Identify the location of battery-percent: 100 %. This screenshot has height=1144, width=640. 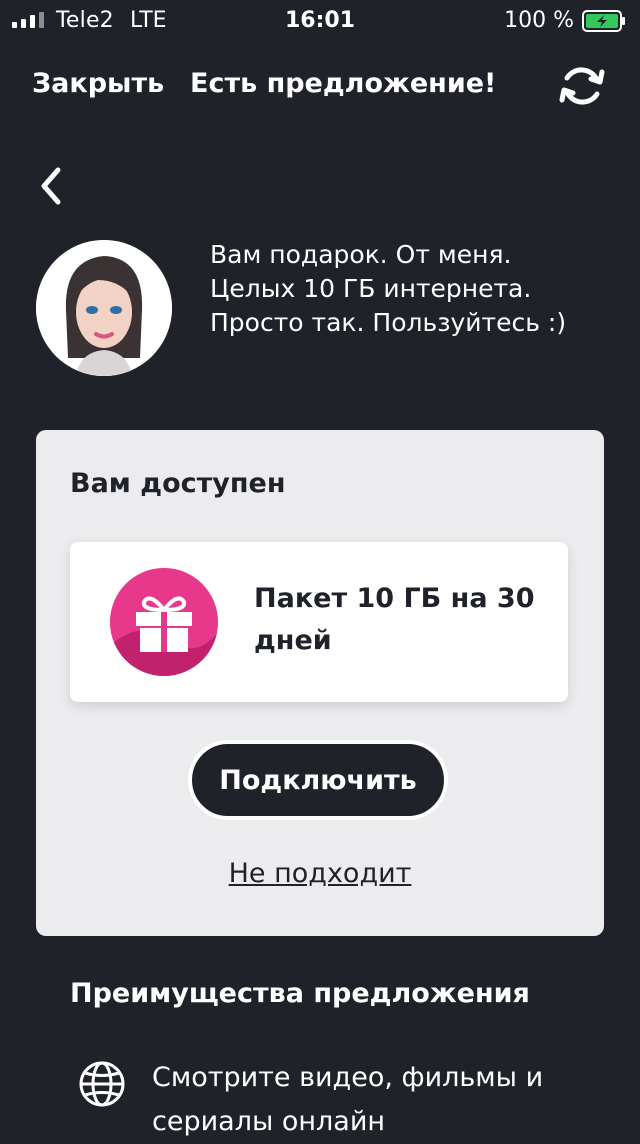
(539, 20).